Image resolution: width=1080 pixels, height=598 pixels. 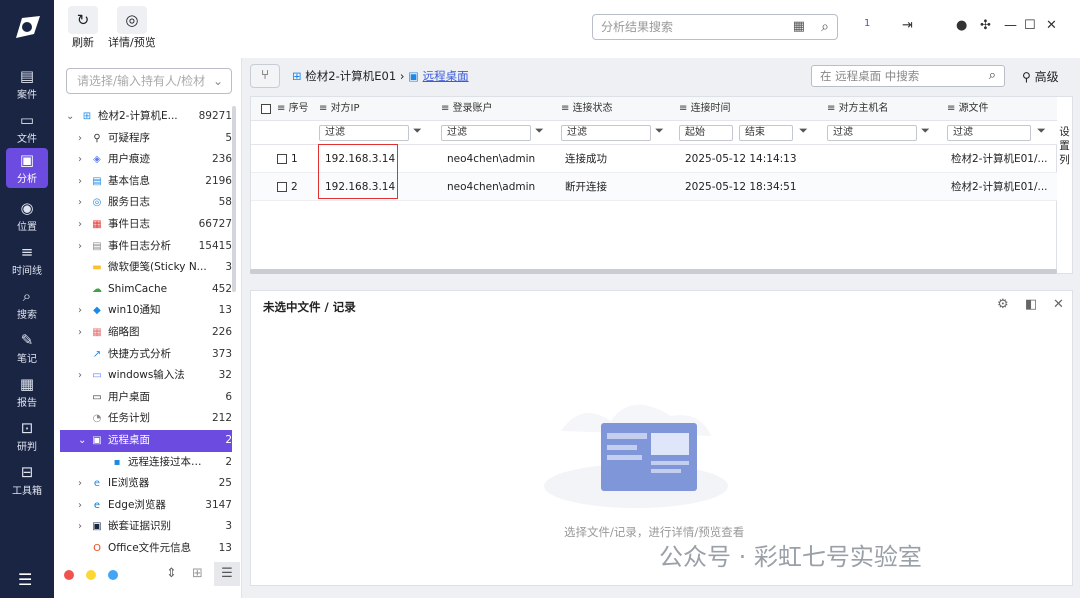 I want to click on tree-item: ⌄ ▣ 远程桌面 2, so click(x=146, y=440).